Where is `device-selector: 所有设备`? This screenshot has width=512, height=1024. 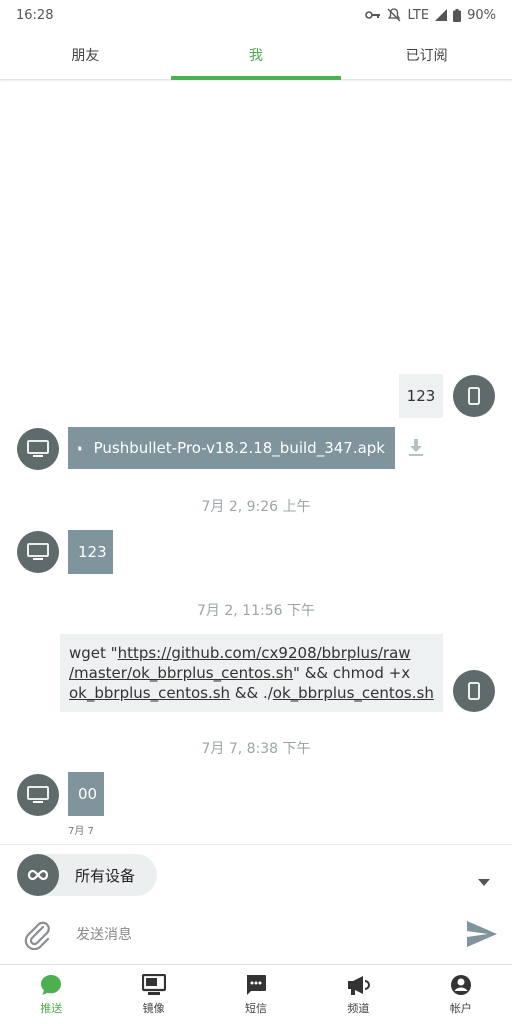 device-selector: 所有设备 is located at coordinates (87, 875).